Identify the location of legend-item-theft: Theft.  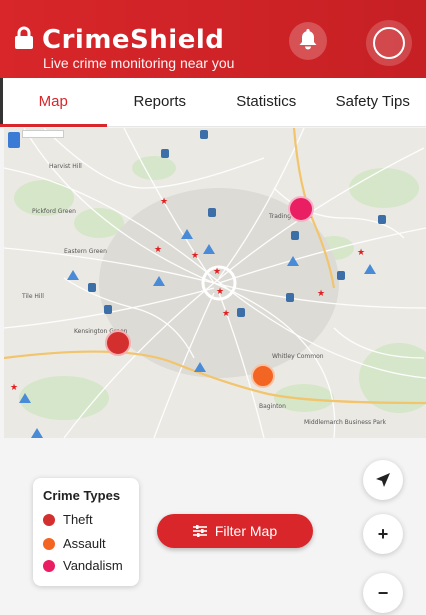
(68, 519).